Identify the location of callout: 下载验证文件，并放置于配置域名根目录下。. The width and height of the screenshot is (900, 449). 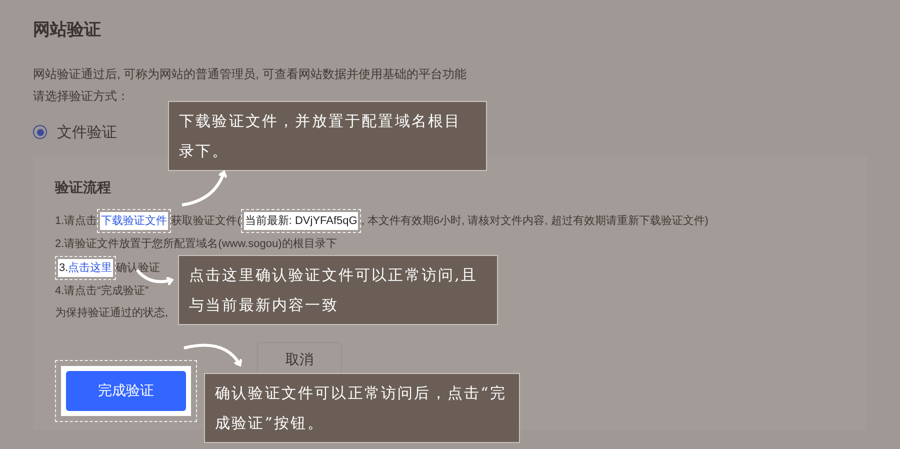
(327, 136).